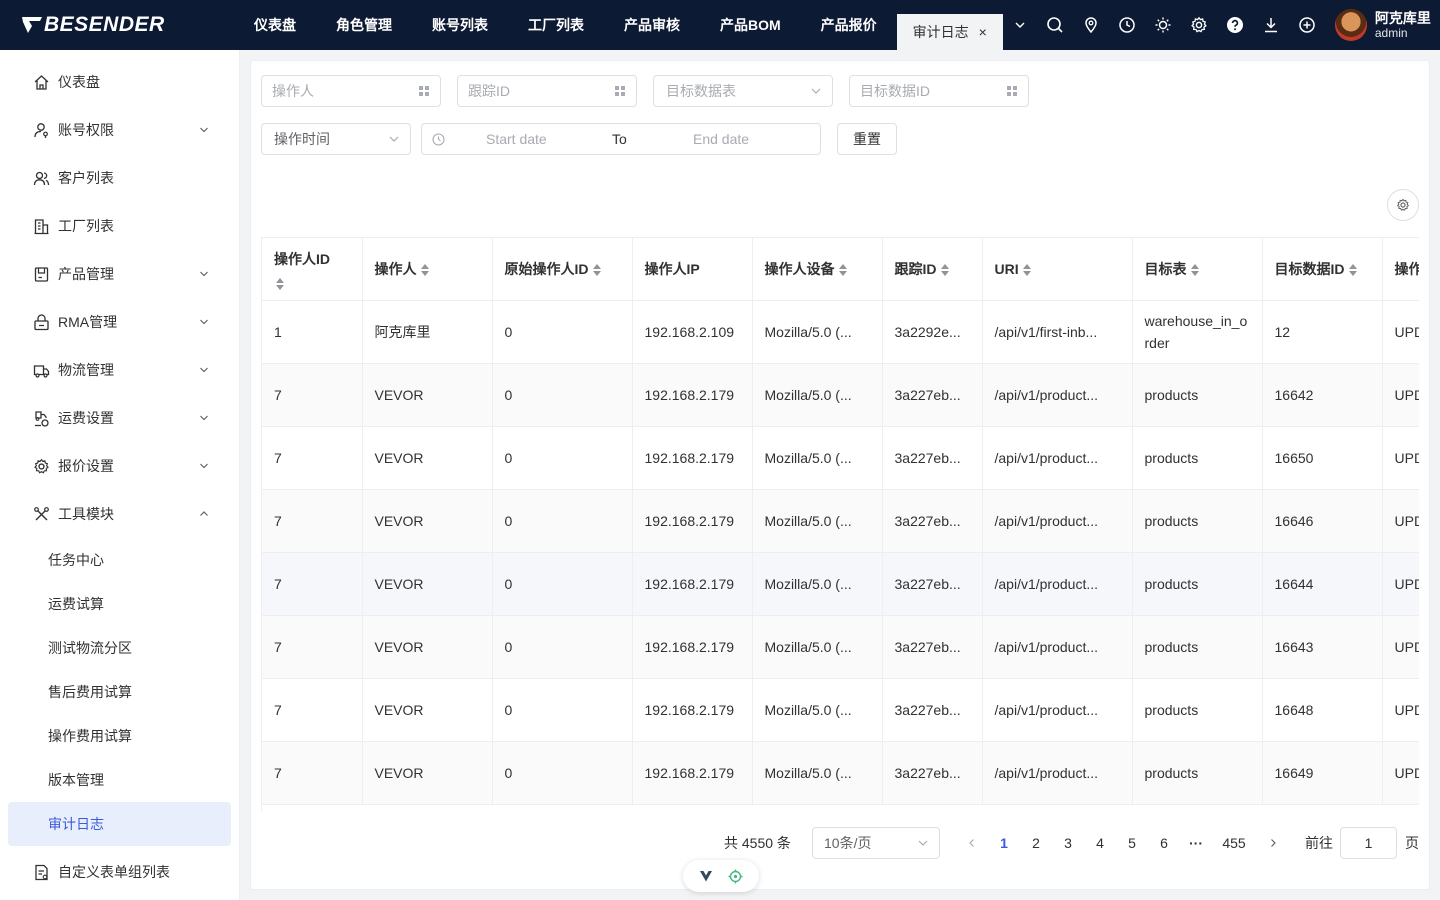 The height and width of the screenshot is (900, 1440). What do you see at coordinates (119, 648) in the screenshot?
I see `sidebar-subitem-logistics-zone-test: 测试物流分区` at bounding box center [119, 648].